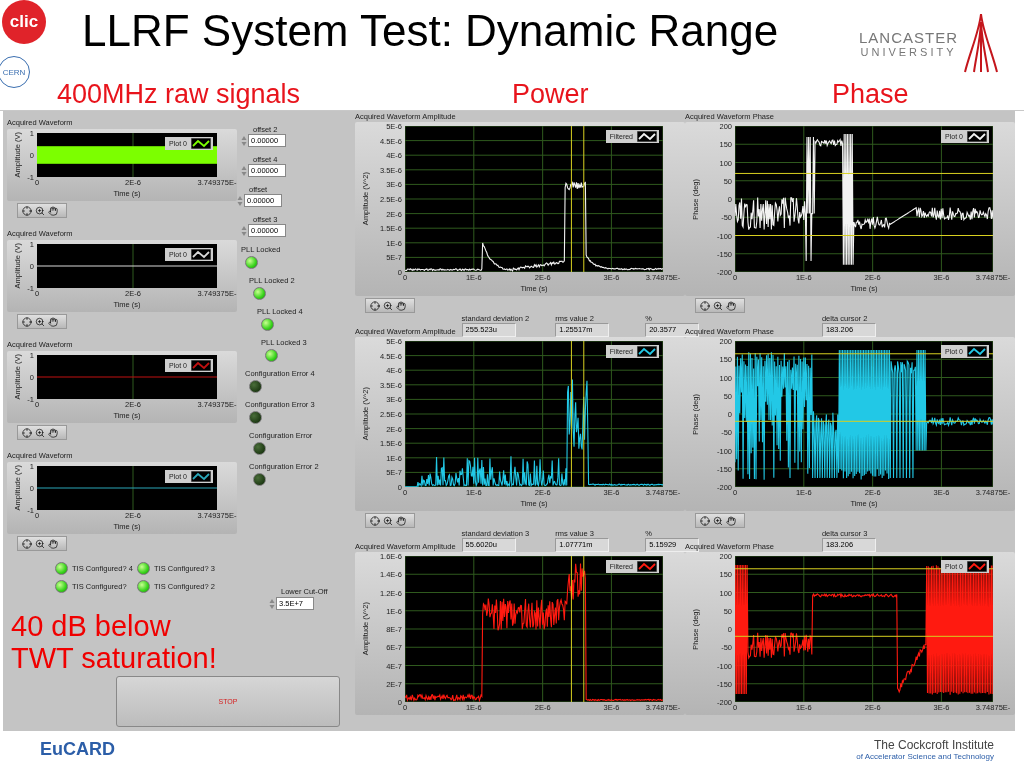 This screenshot has width=1024, height=768. Describe the element at coordinates (77, 749) in the screenshot. I see `eucard-logo: EuCARD` at that location.